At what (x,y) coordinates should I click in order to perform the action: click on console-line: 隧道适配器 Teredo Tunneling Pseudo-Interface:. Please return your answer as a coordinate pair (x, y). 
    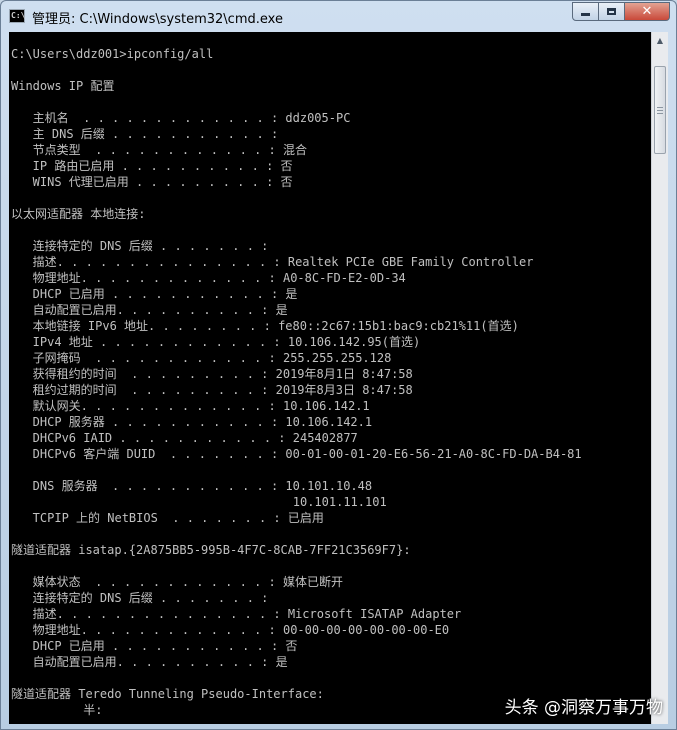
    Looking at the image, I should click on (167, 694).